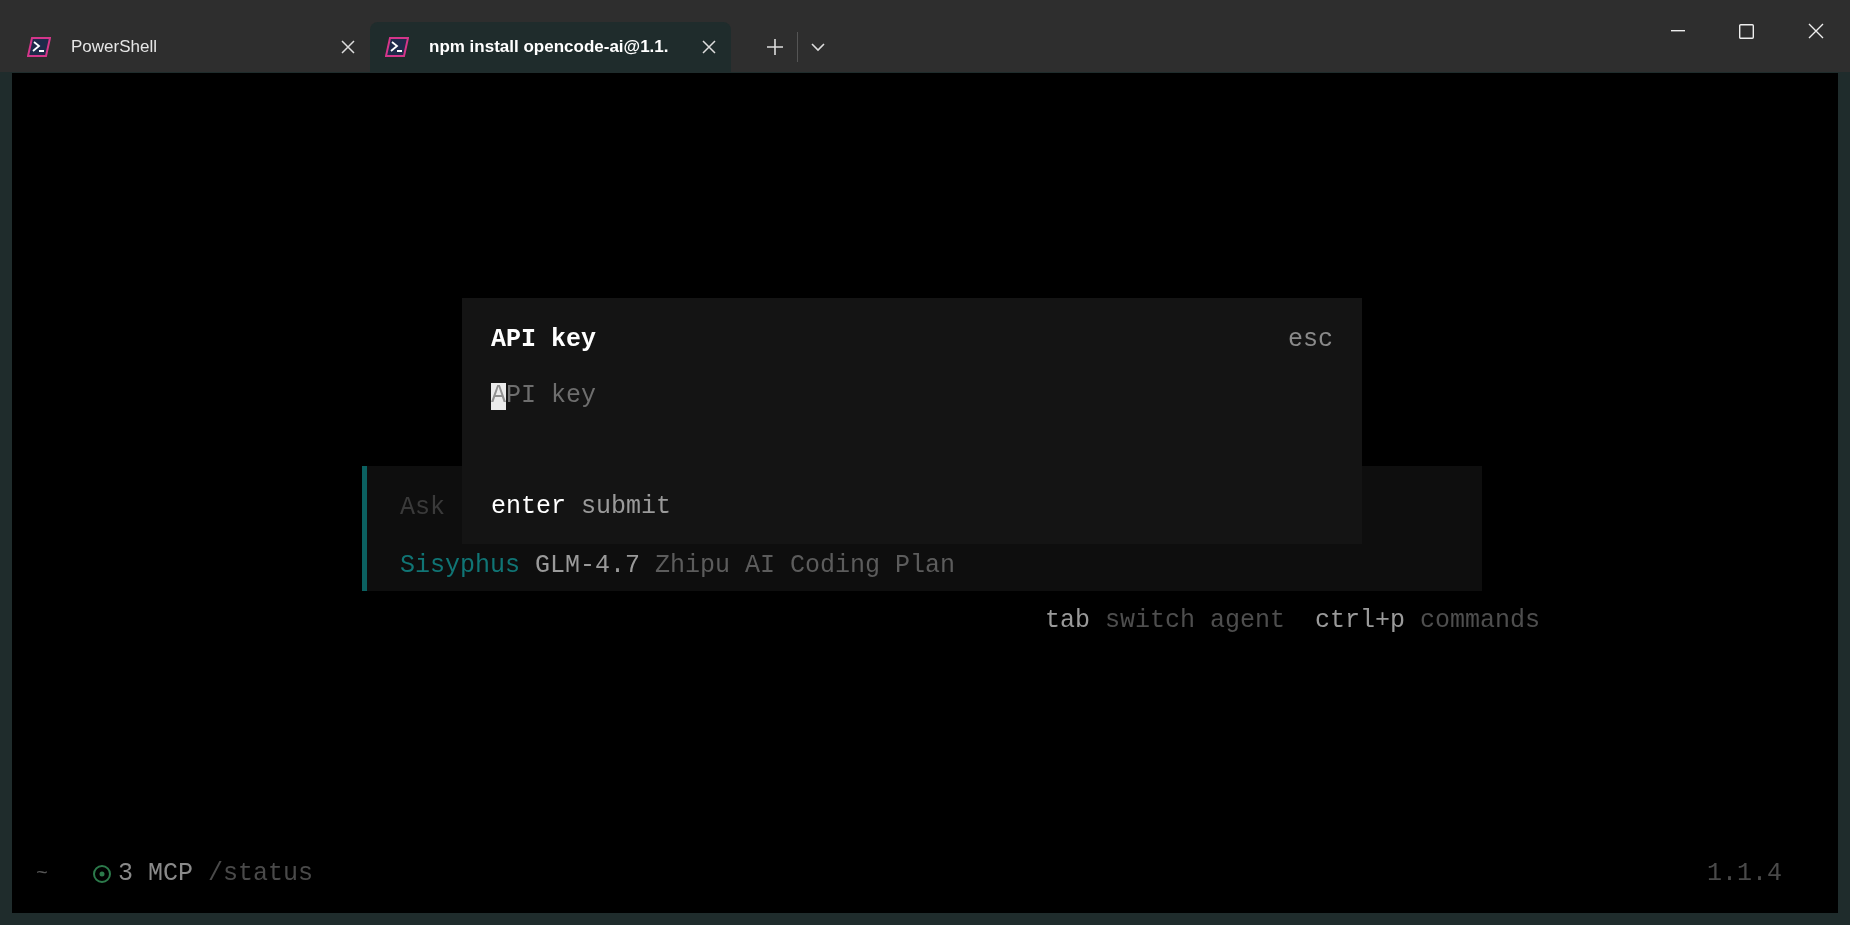 The width and height of the screenshot is (1850, 925). What do you see at coordinates (1164, 621) in the screenshot?
I see `key-hint: tab switch agent` at bounding box center [1164, 621].